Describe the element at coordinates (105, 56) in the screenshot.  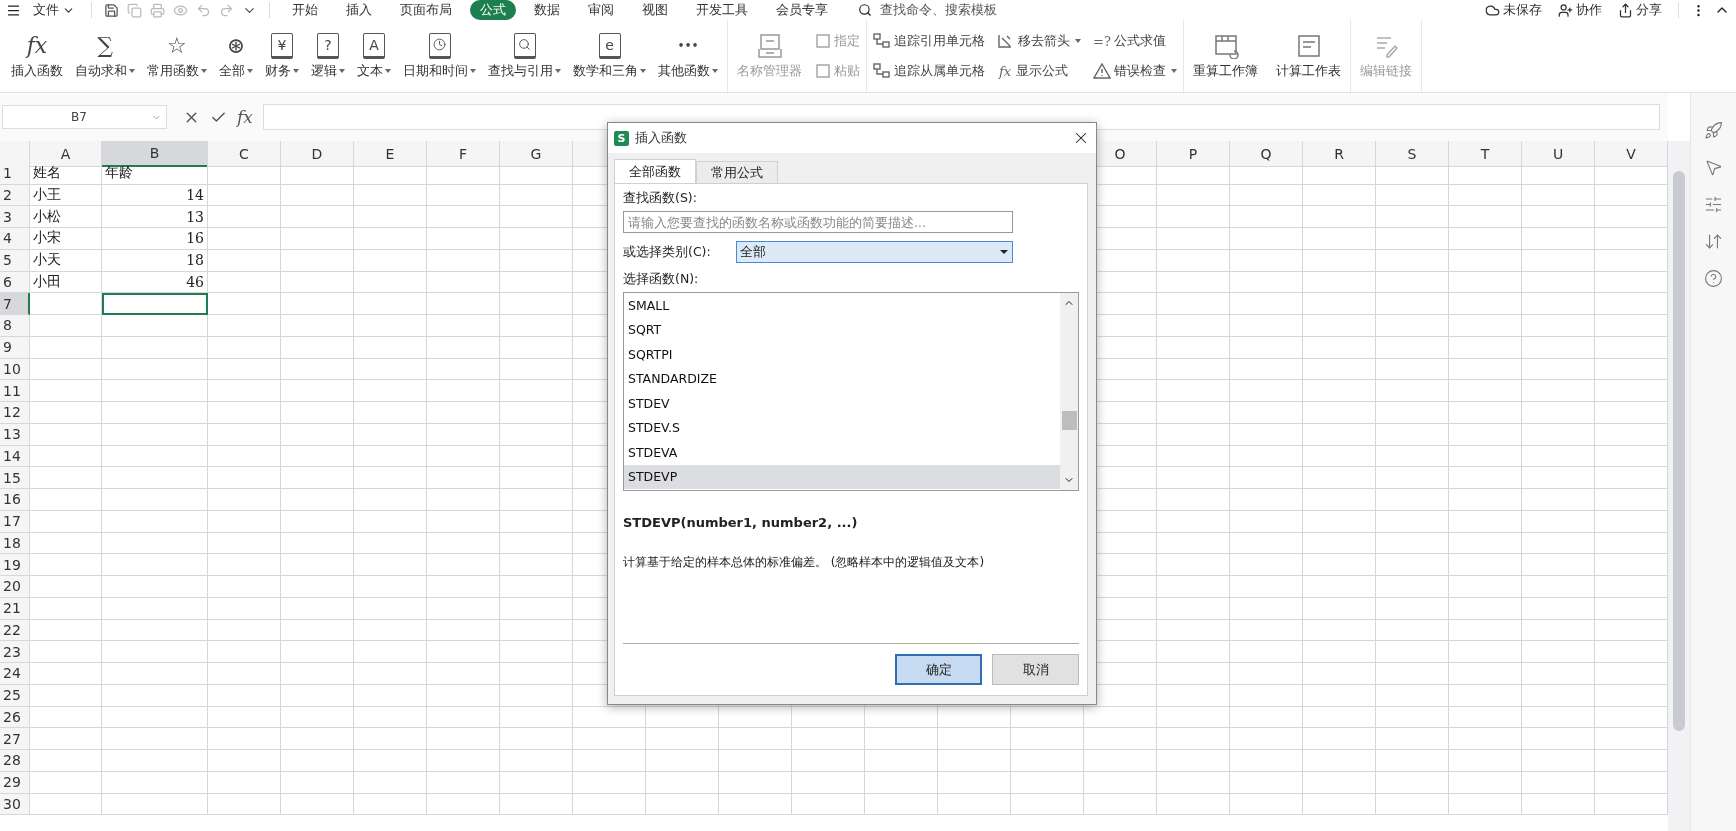
I see `function-button: ∑ 自动求和` at that location.